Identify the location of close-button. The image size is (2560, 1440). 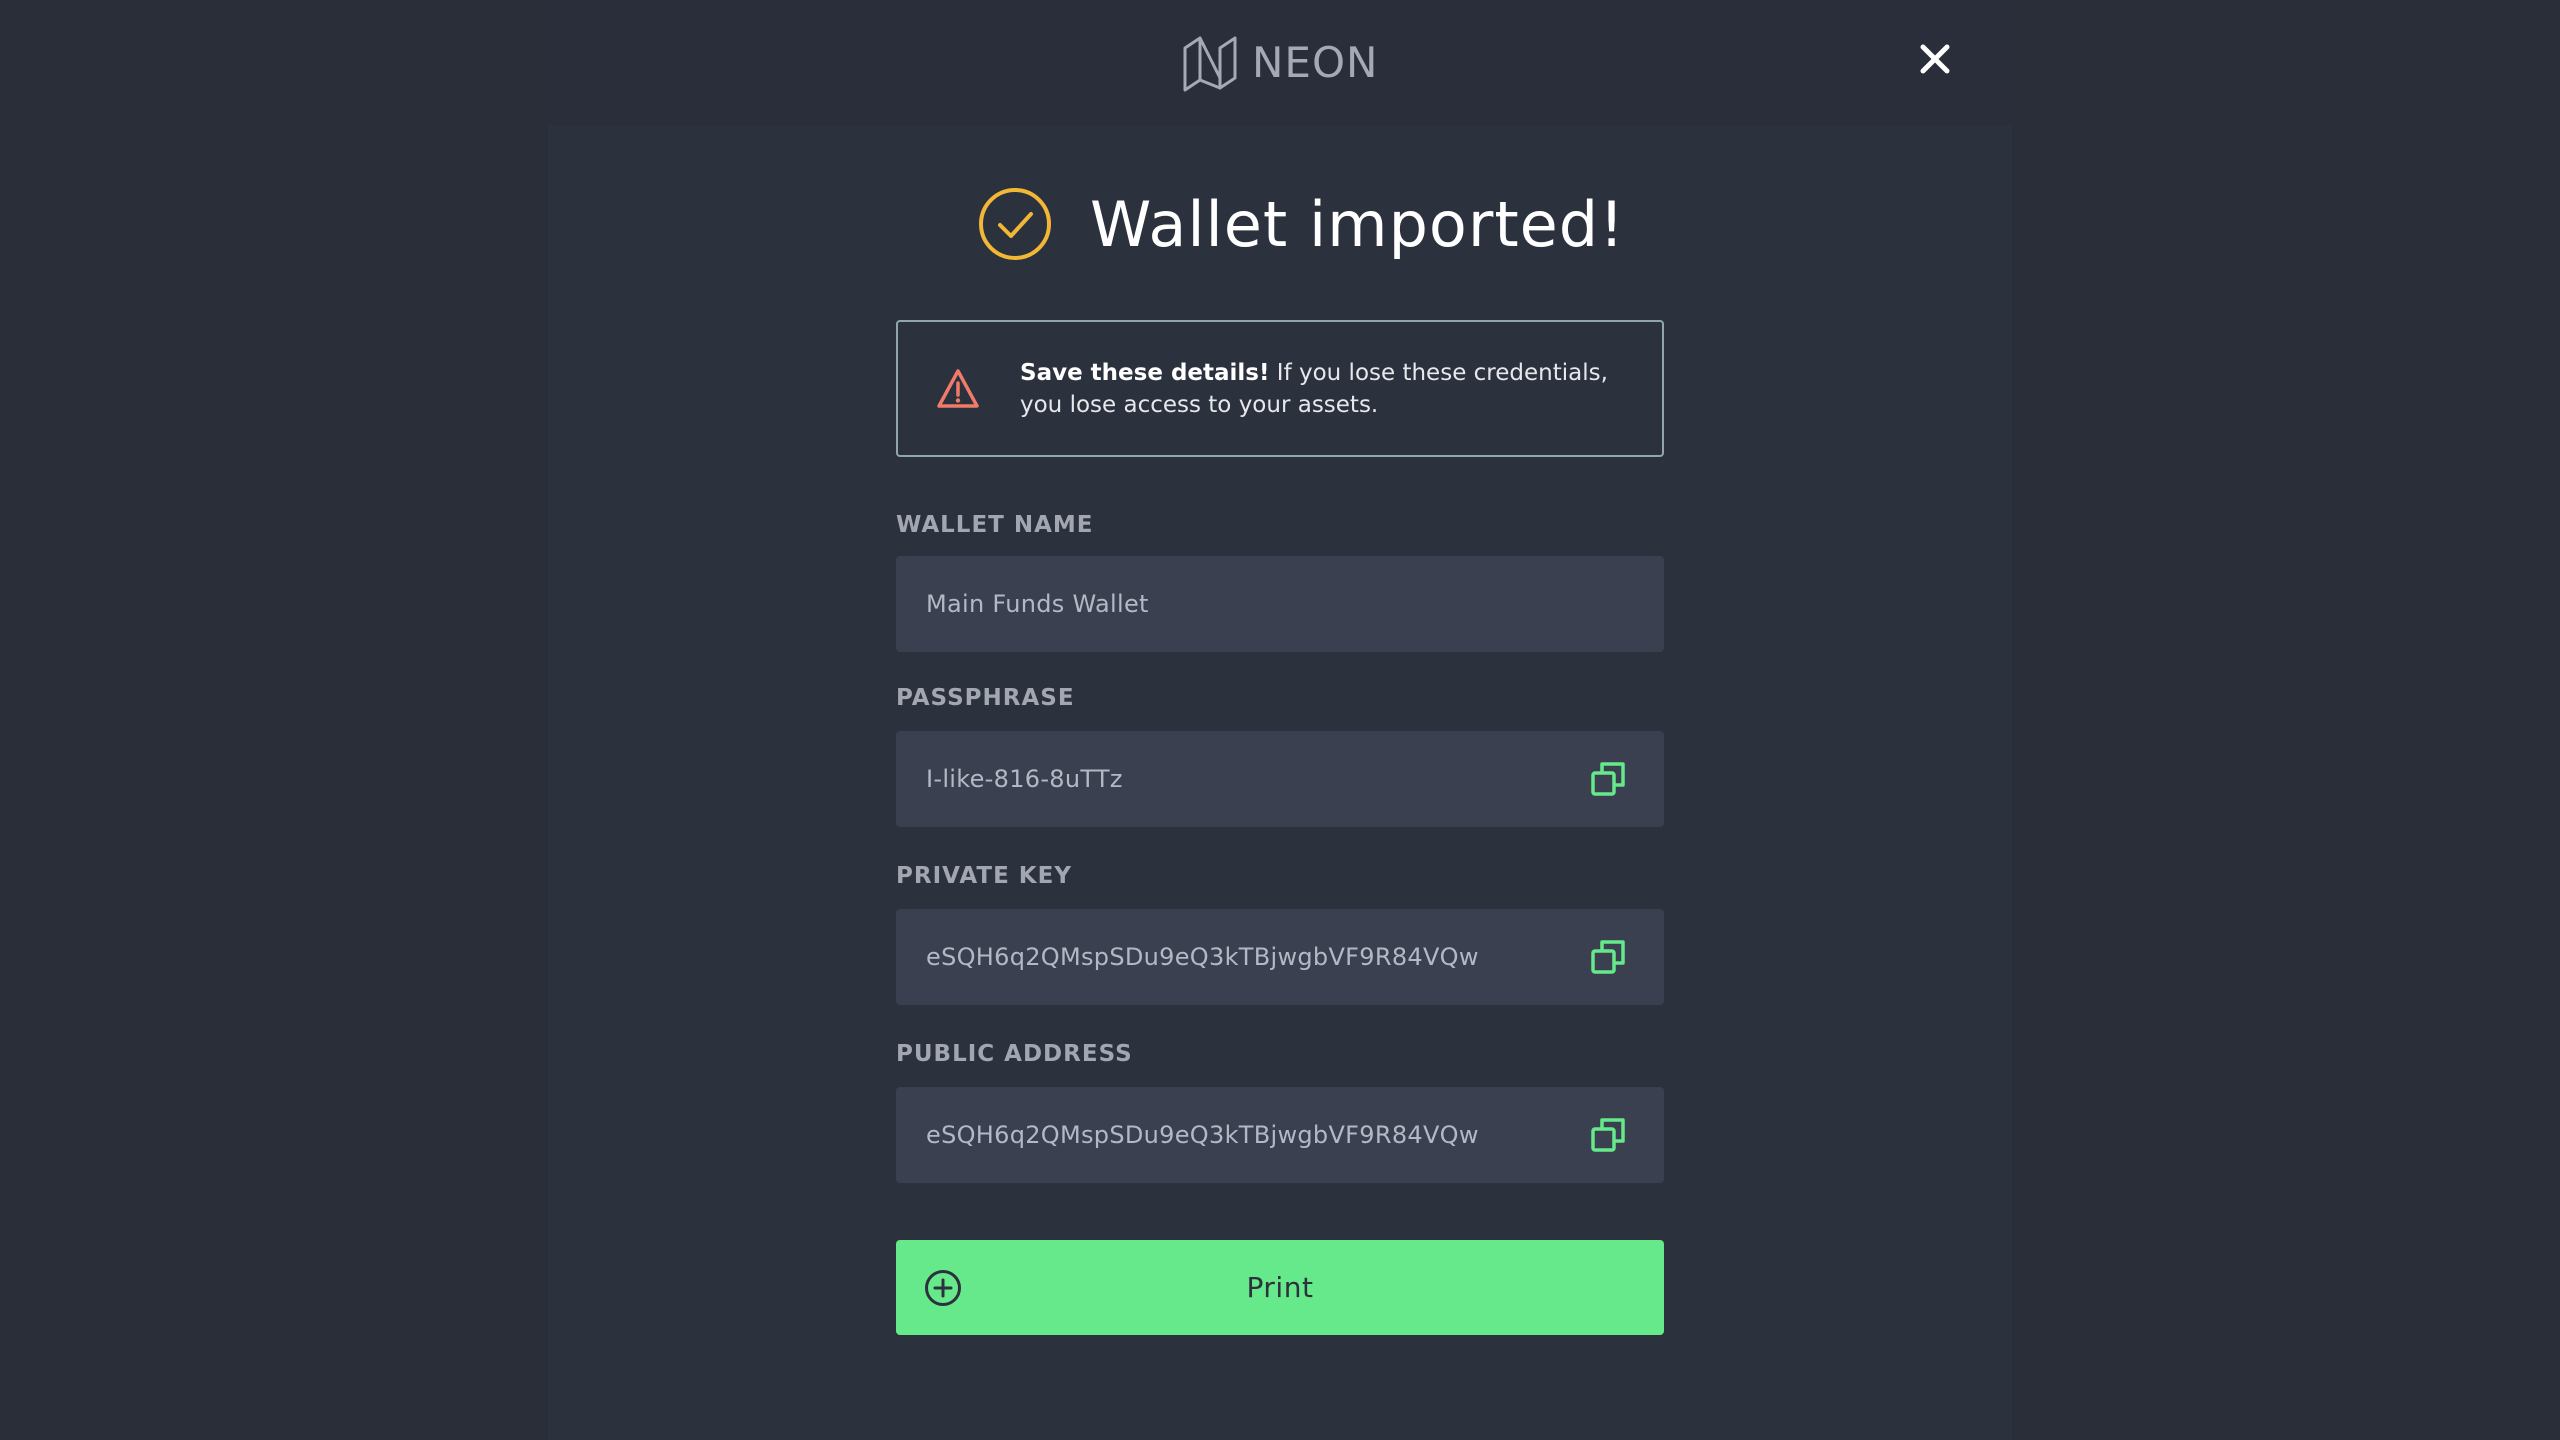
(1935, 59).